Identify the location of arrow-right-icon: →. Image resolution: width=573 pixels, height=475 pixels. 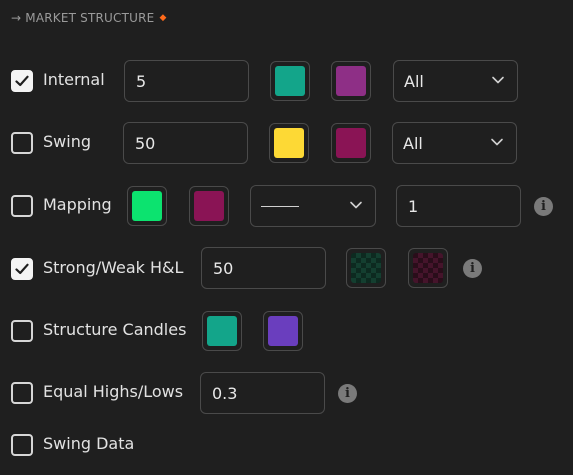
(16, 18).